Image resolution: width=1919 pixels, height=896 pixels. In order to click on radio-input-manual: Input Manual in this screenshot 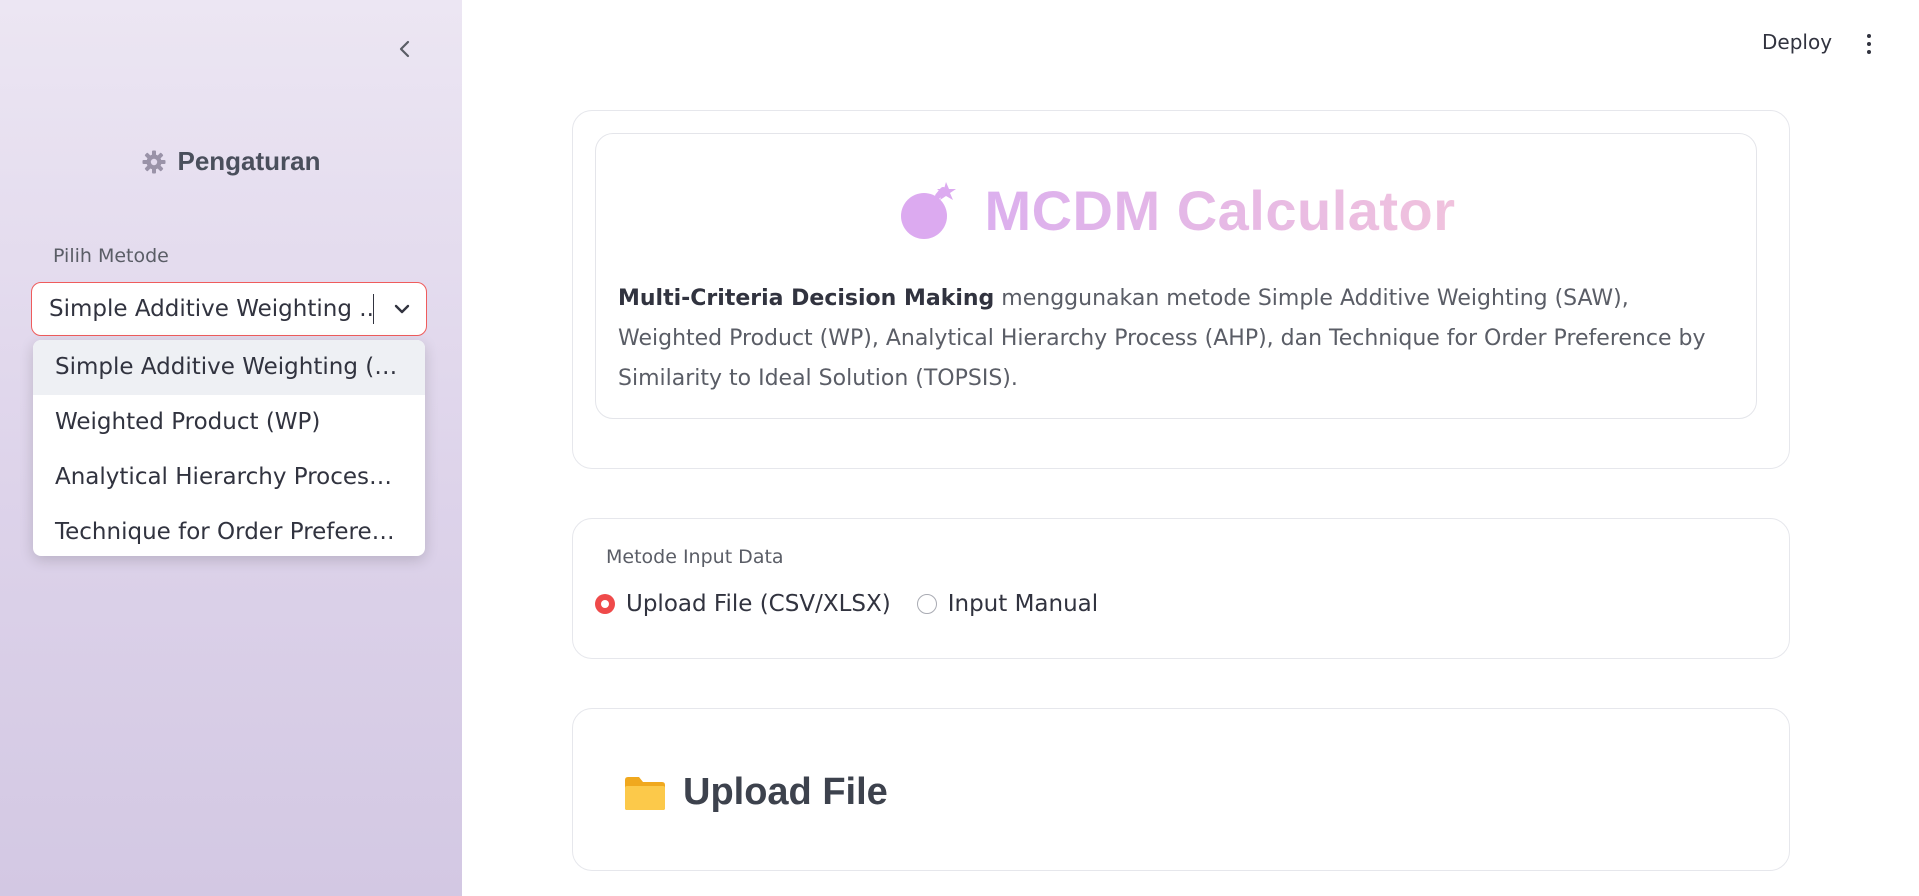, I will do `click(1007, 604)`.